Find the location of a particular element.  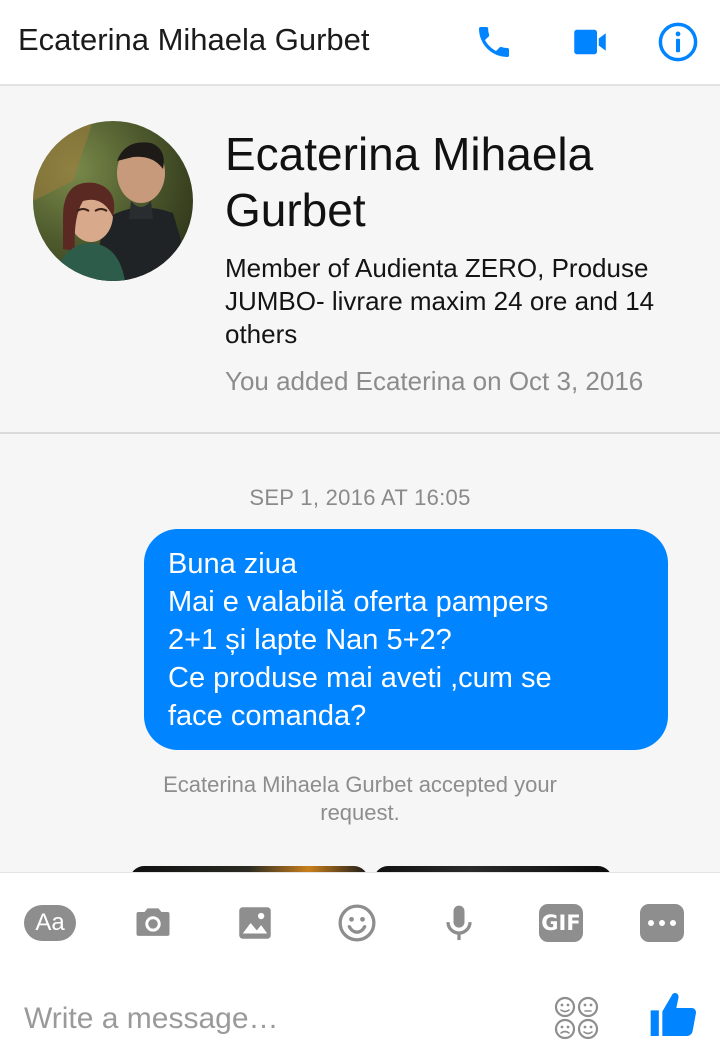

camera-button is located at coordinates (153, 923).